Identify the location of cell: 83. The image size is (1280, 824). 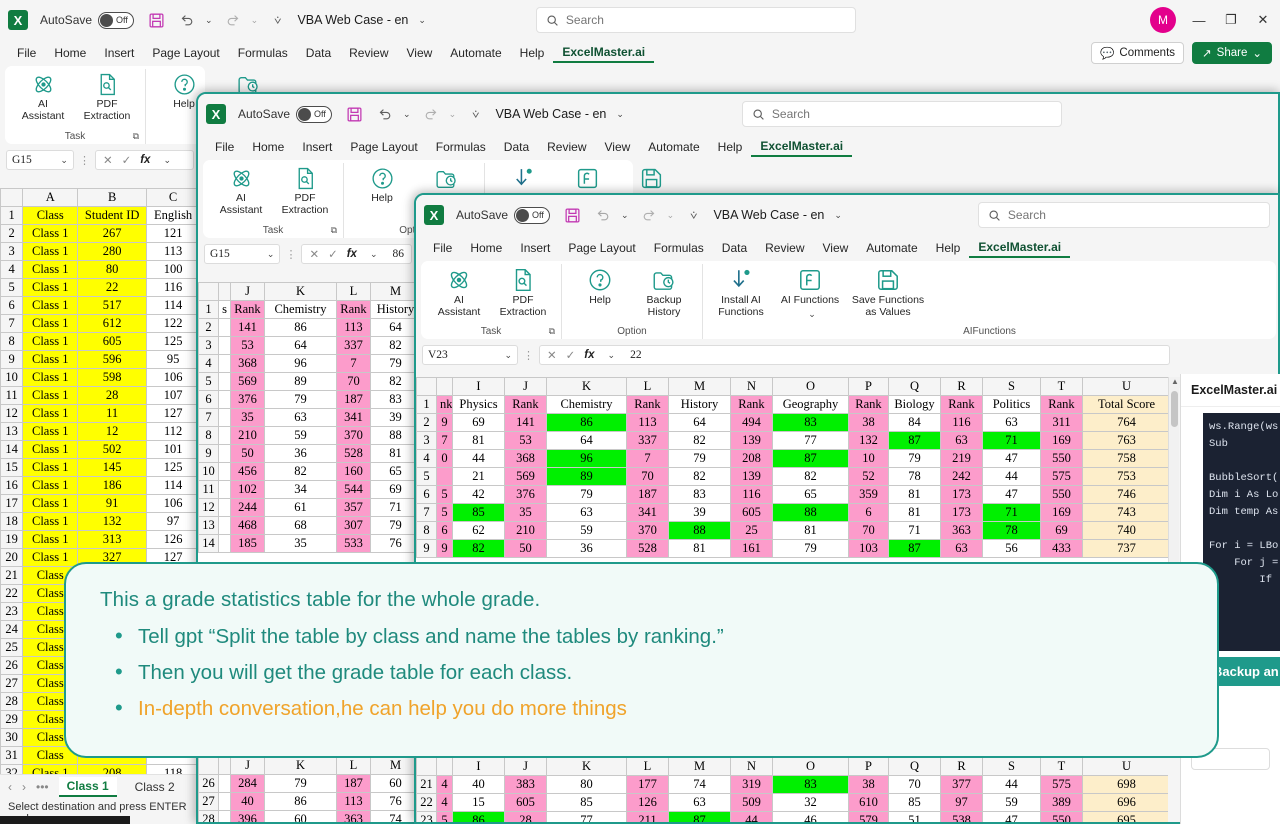
(393, 399).